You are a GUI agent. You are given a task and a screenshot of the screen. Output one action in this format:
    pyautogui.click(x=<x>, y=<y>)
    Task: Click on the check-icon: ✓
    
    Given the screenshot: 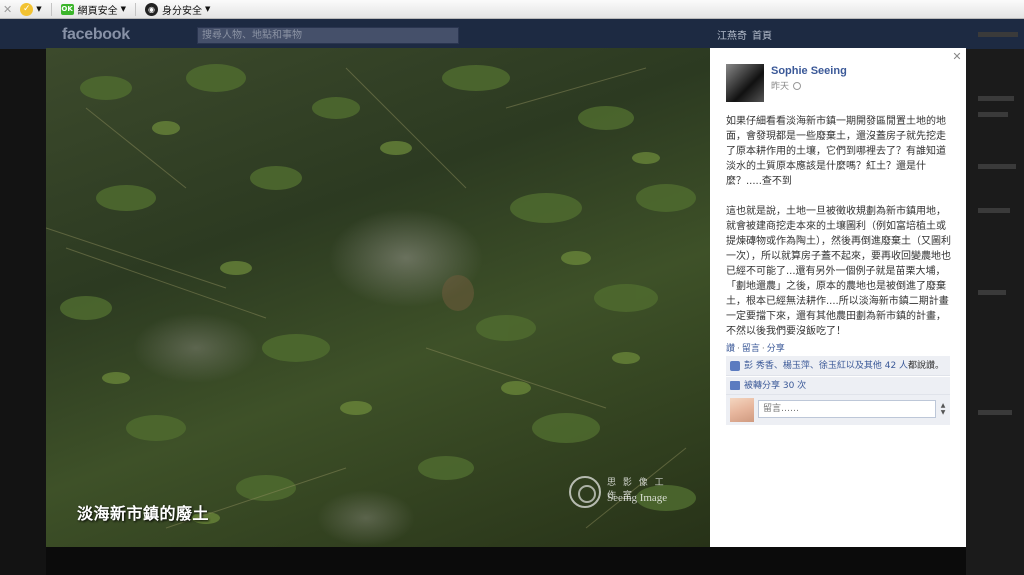 What is the action you would take?
    pyautogui.click(x=27, y=9)
    